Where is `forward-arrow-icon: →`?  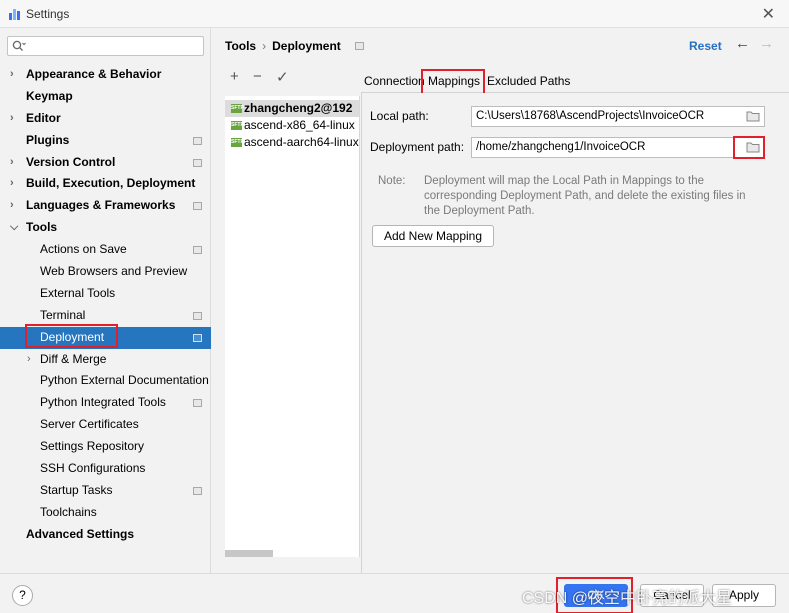
forward-arrow-icon: → is located at coordinates (766, 43).